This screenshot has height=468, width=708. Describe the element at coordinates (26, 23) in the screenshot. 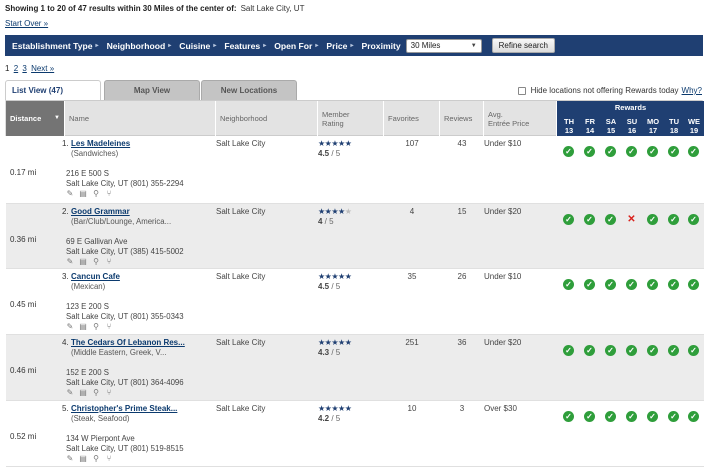

I see `start-over-link: Start Over »` at that location.